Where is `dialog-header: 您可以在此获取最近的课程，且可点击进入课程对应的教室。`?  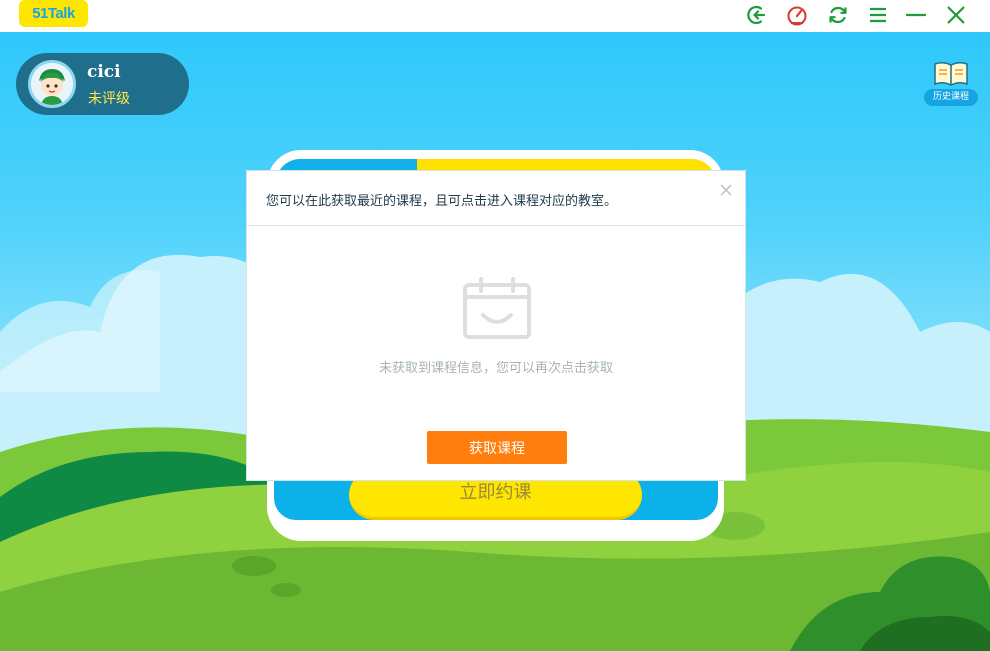 dialog-header: 您可以在此获取最近的课程，且可点击进入课程对应的教室。 is located at coordinates (496, 198).